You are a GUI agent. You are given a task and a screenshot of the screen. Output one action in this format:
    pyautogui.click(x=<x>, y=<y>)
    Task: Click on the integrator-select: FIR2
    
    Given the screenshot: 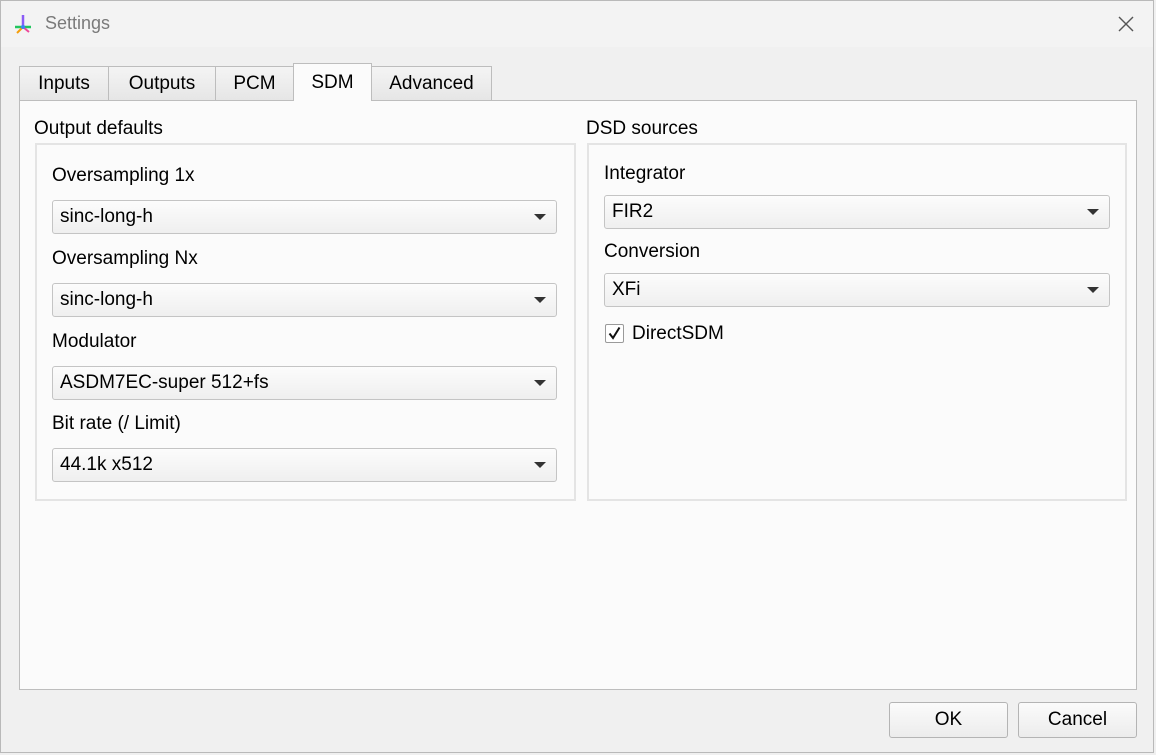 What is the action you would take?
    pyautogui.click(x=857, y=212)
    